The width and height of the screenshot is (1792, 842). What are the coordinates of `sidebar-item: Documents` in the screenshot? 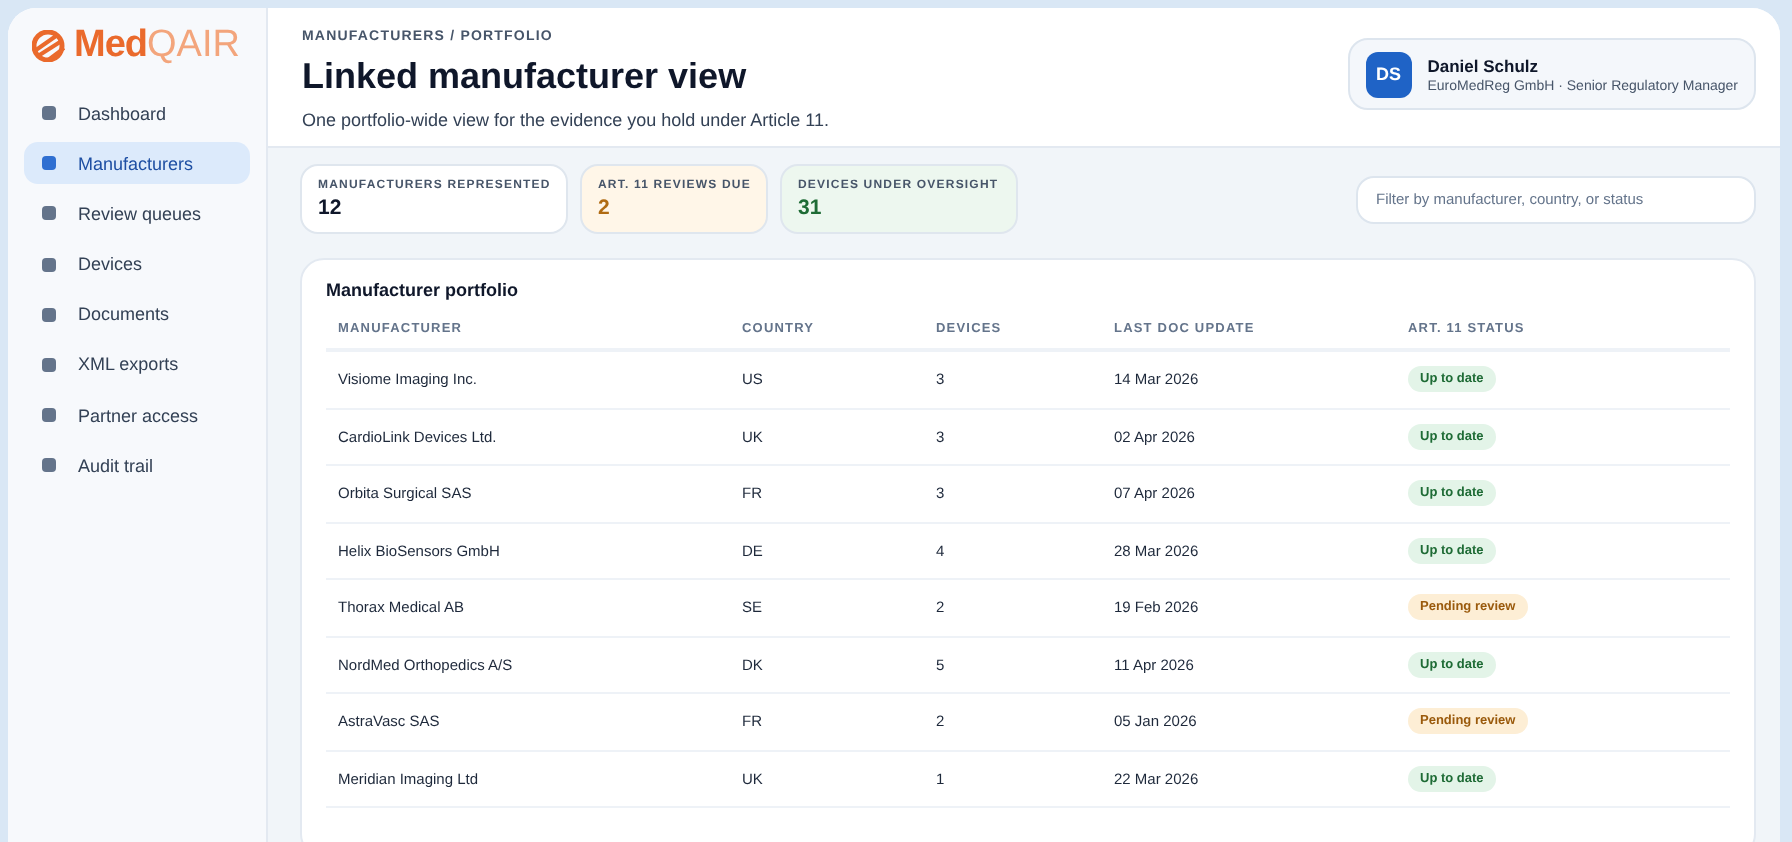 It's located at (137, 314).